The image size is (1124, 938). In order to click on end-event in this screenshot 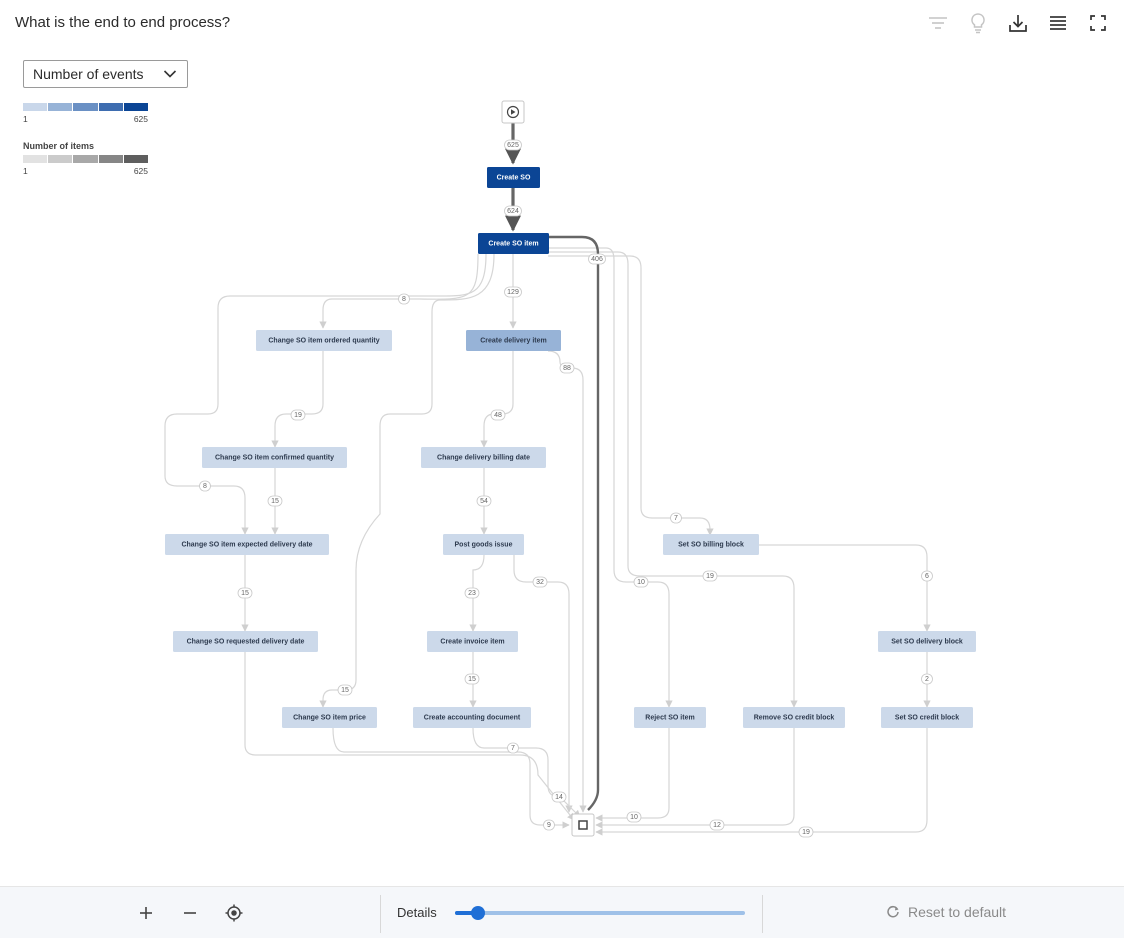, I will do `click(583, 825)`.